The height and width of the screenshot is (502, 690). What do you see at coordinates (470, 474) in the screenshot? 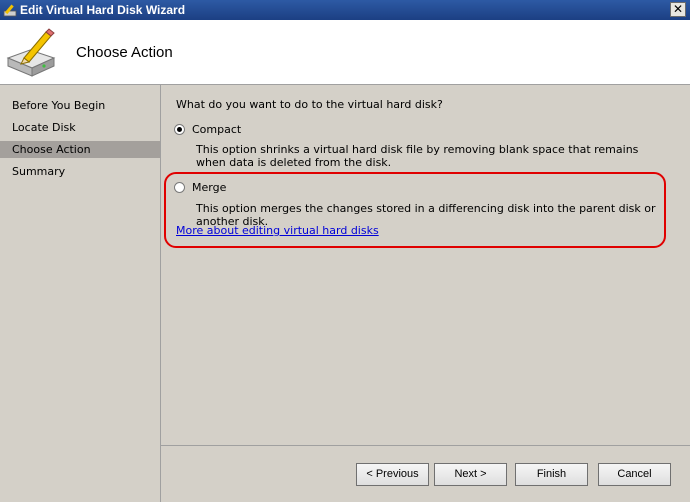
I see `next-button: Next >` at bounding box center [470, 474].